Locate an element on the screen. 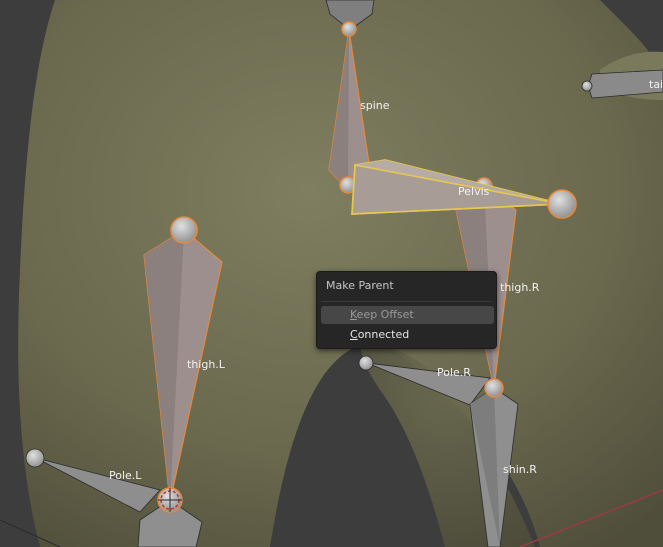 The image size is (663, 547). joint-tail-head is located at coordinates (587, 86).